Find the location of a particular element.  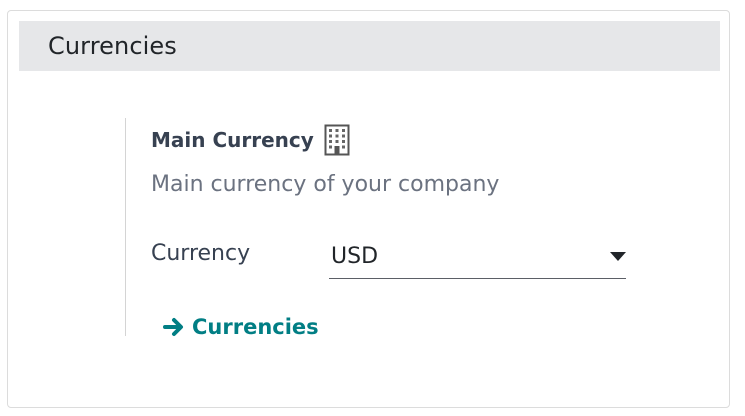

setting-description: Main currency of your company is located at coordinates (325, 184).